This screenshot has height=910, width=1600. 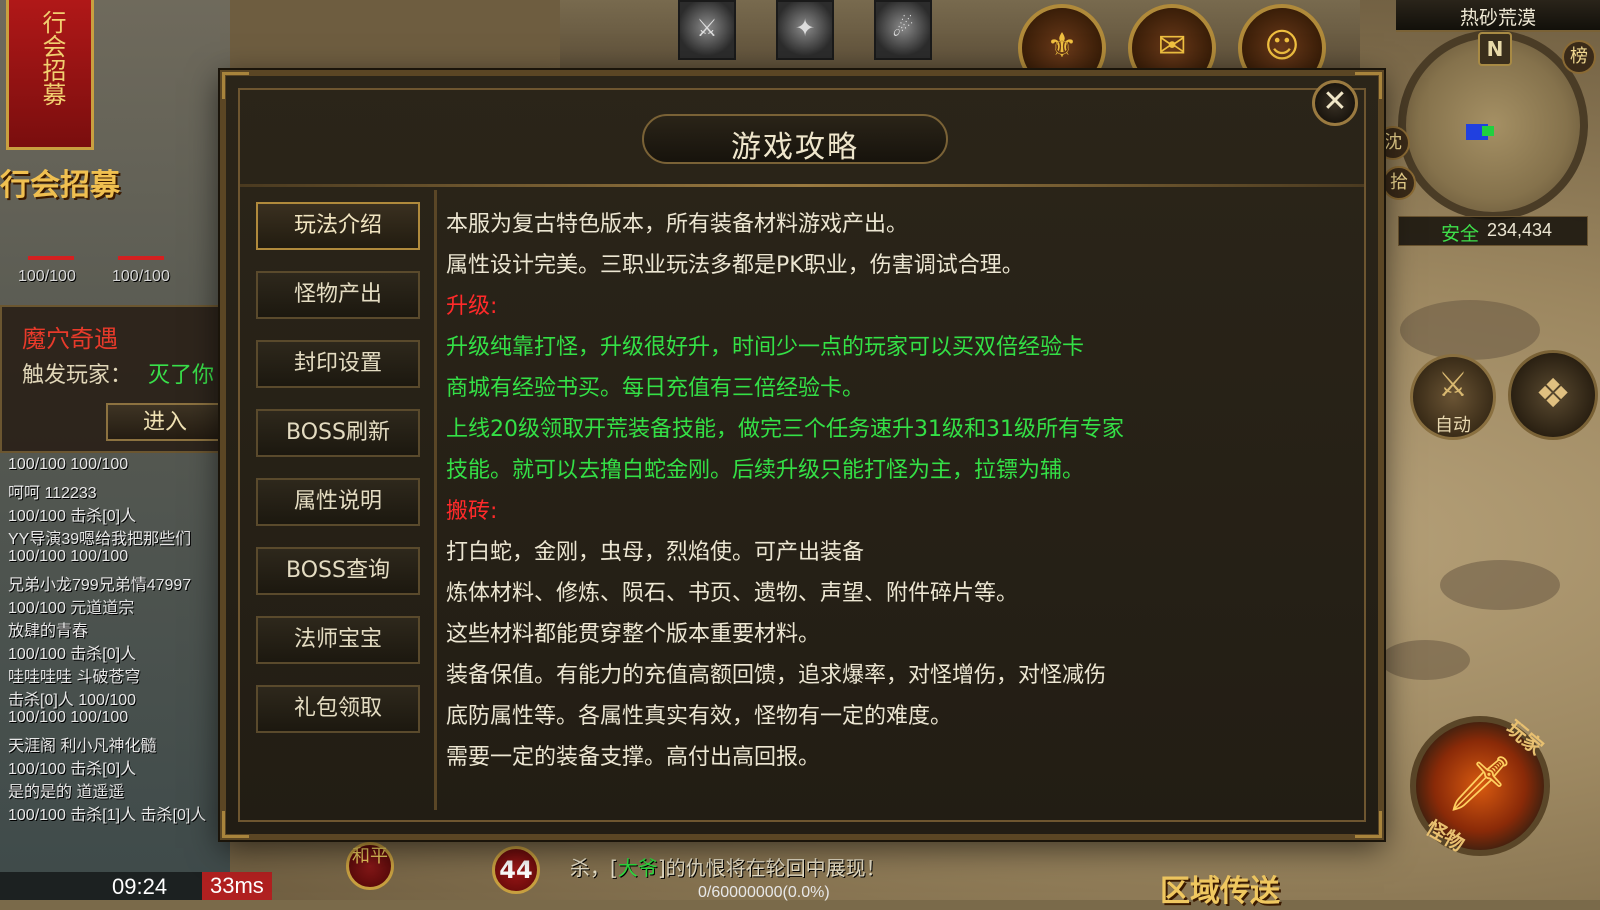 I want to click on dialog-title: 游戏攻略, so click(x=795, y=147).